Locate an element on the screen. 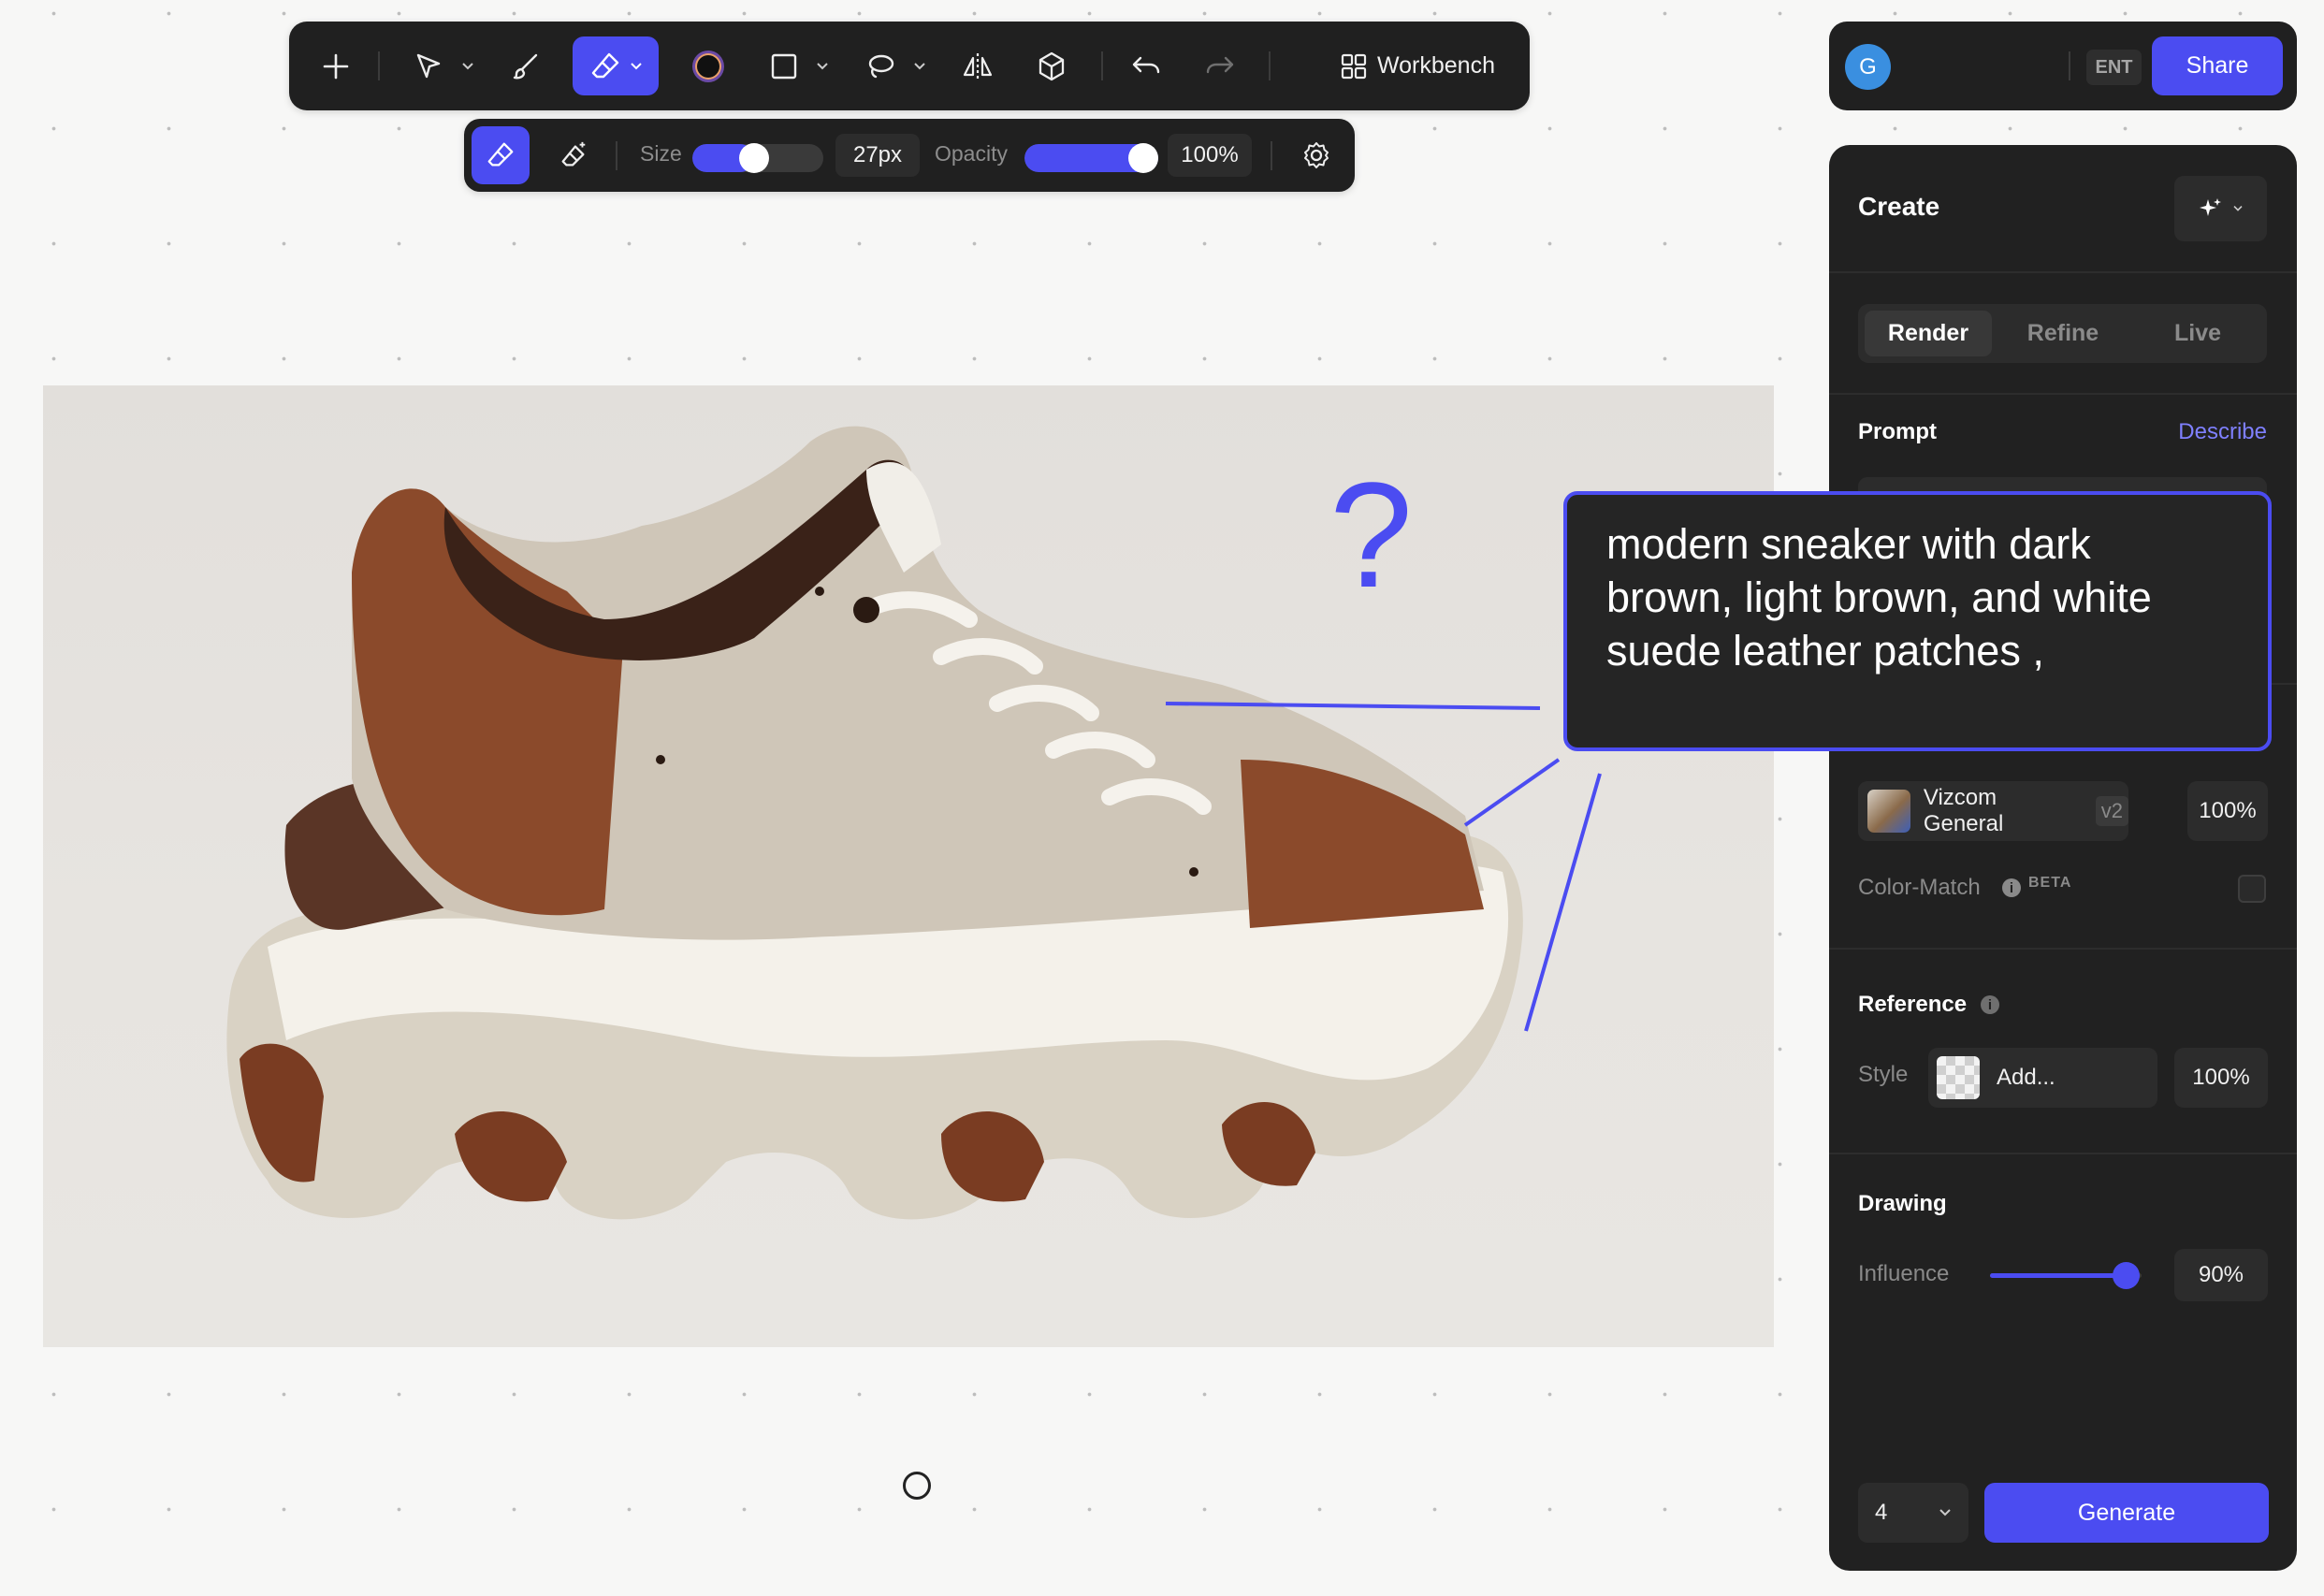 This screenshot has height=1596, width=2324. color-swatch-icon is located at coordinates (708, 65).